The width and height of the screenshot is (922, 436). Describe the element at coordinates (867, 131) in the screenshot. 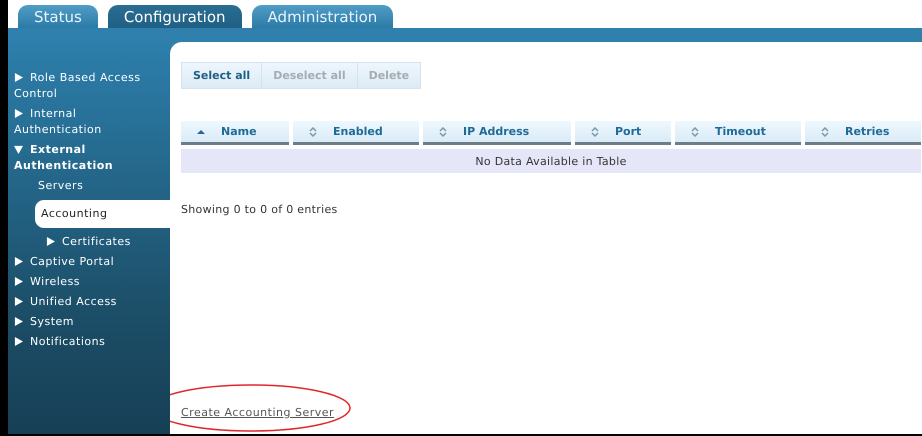

I see `column-label: Retries` at that location.